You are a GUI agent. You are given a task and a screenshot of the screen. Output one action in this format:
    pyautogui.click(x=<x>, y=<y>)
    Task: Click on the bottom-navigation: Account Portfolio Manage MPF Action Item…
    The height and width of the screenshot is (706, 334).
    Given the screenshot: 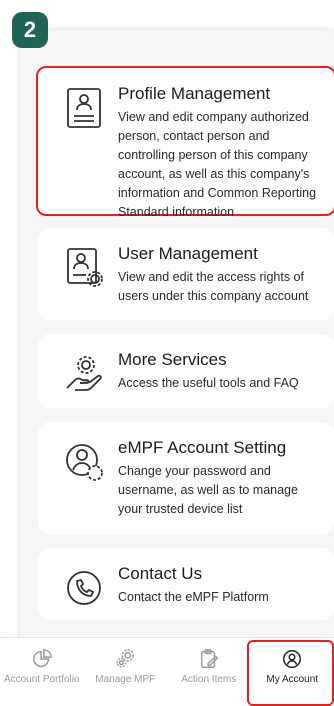 What is the action you would take?
    pyautogui.click(x=167, y=671)
    